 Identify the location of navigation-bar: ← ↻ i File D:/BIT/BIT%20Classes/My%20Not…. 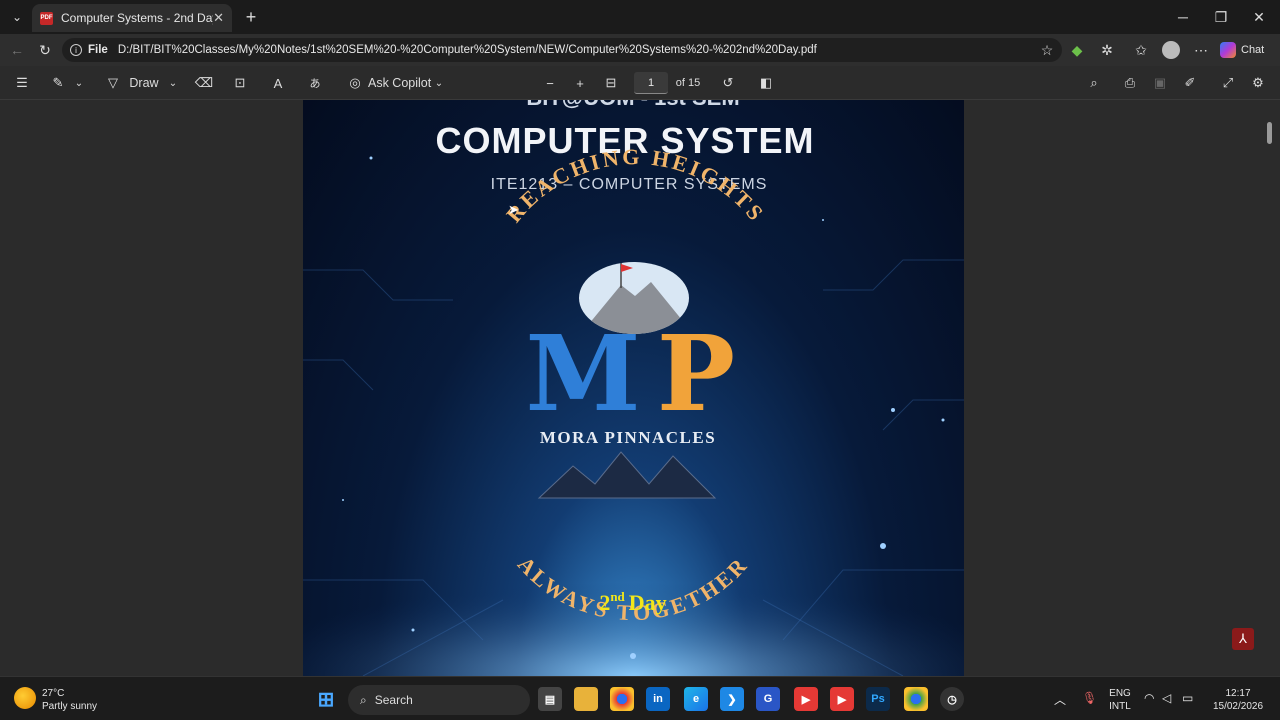
(640, 50).